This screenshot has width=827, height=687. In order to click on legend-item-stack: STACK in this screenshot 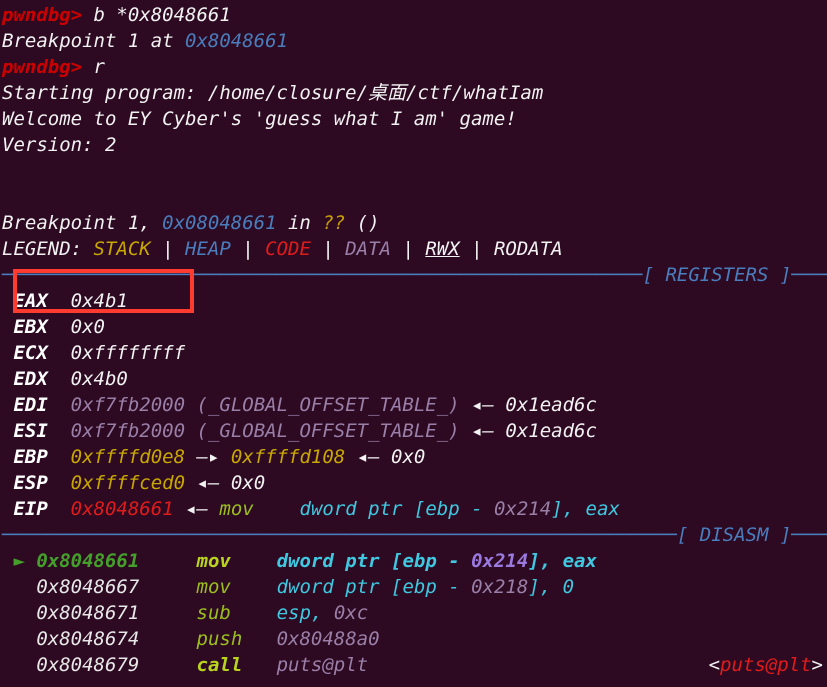, I will do `click(122, 249)`.